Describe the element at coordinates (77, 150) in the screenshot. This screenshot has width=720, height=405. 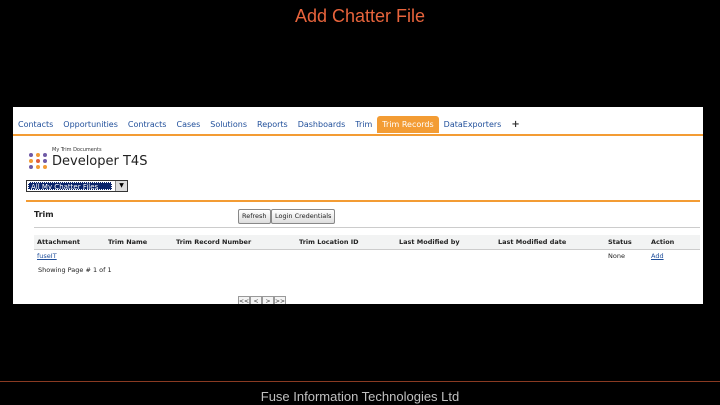
I see `app-subtitle: My Trim Documents` at that location.